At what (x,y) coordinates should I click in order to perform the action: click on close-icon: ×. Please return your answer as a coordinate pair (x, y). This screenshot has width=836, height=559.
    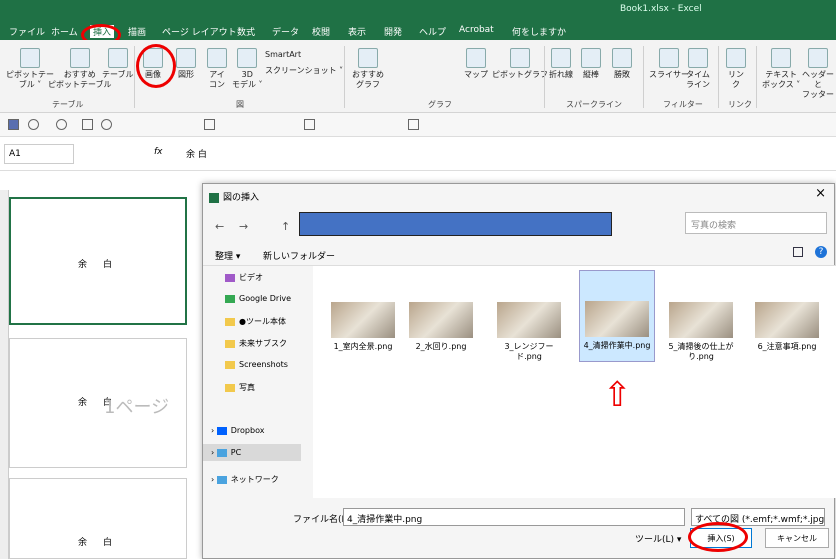
    Looking at the image, I should click on (820, 193).